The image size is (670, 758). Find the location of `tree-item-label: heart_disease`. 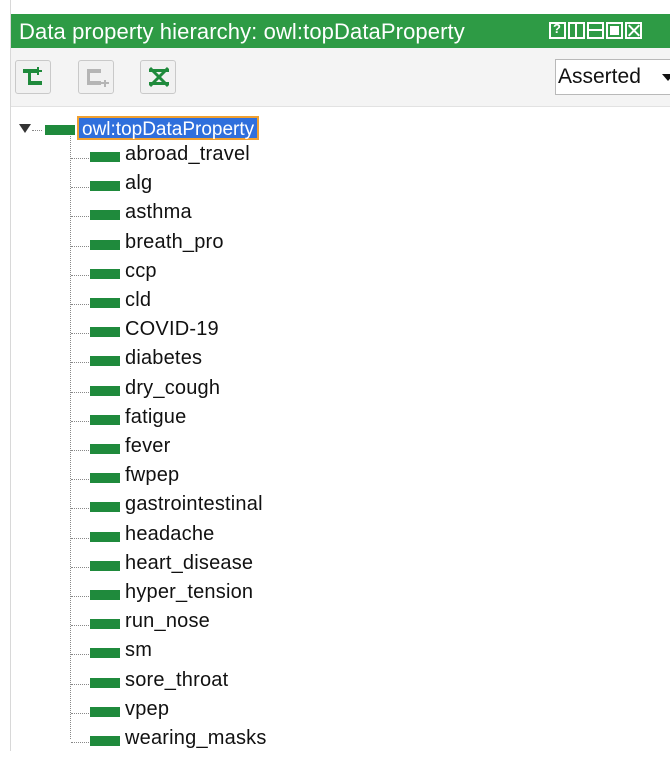

tree-item-label: heart_disease is located at coordinates (189, 563).